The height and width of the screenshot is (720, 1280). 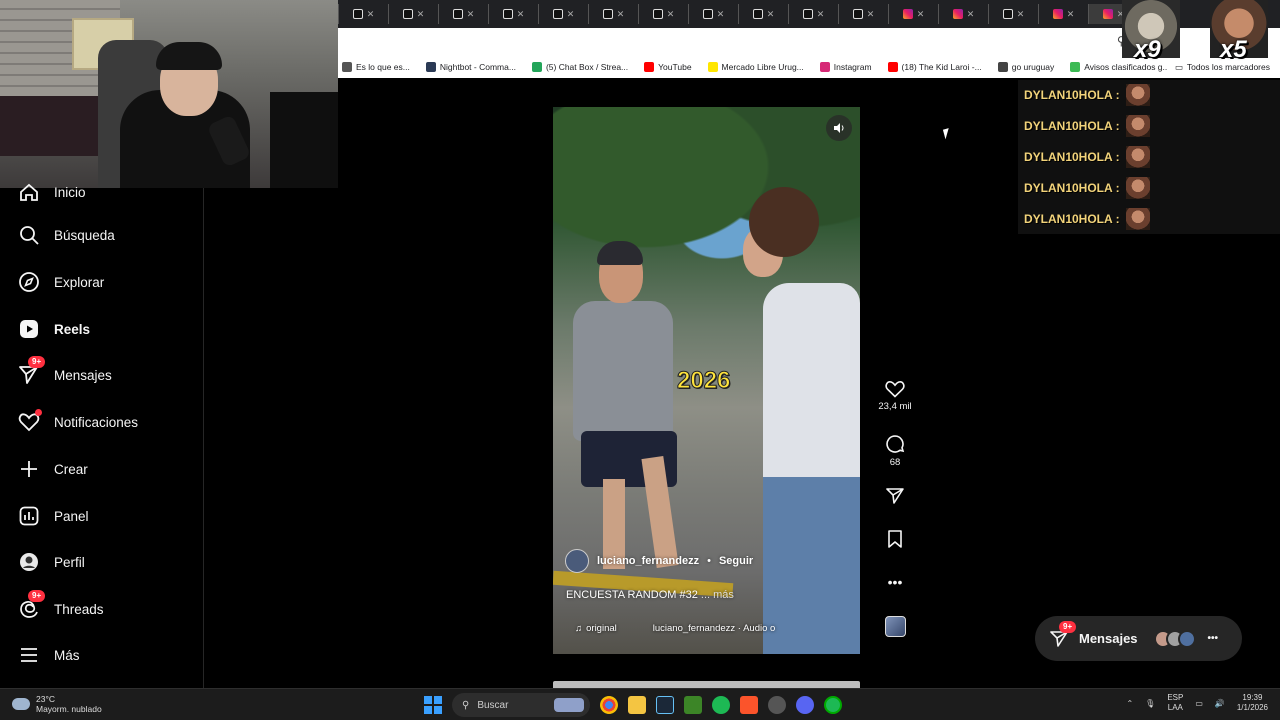 What do you see at coordinates (1138, 638) in the screenshot?
I see `messages-pill: 9+ Mensajes •••` at bounding box center [1138, 638].